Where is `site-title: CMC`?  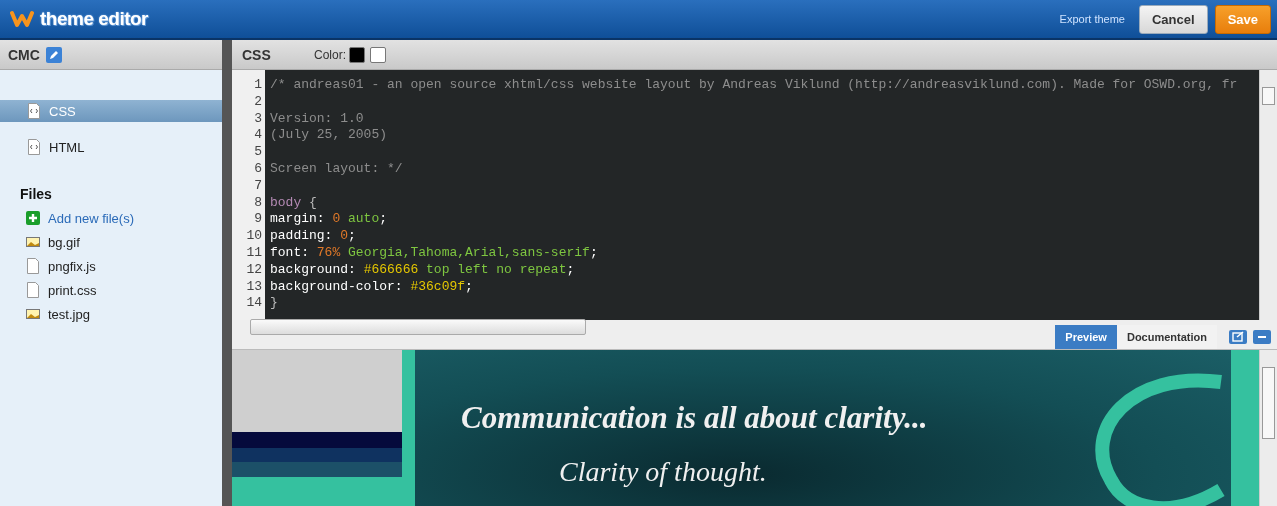 site-title: CMC is located at coordinates (24, 54).